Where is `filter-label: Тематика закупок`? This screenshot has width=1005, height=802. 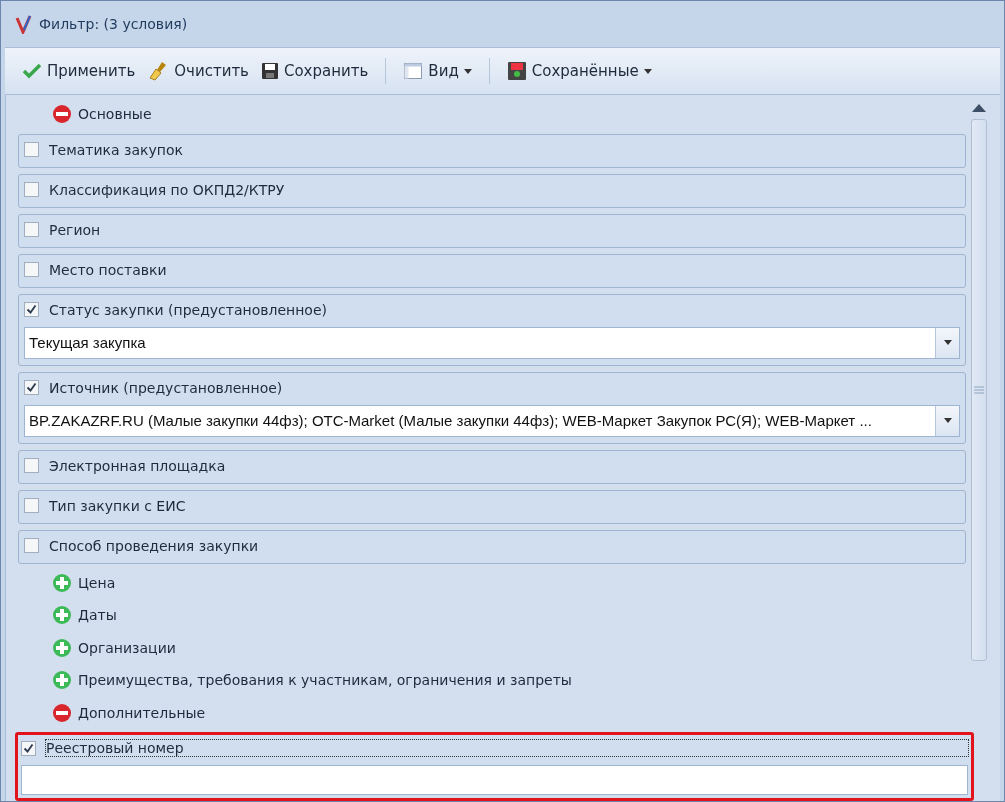
filter-label: Тематика закупок is located at coordinates (116, 149).